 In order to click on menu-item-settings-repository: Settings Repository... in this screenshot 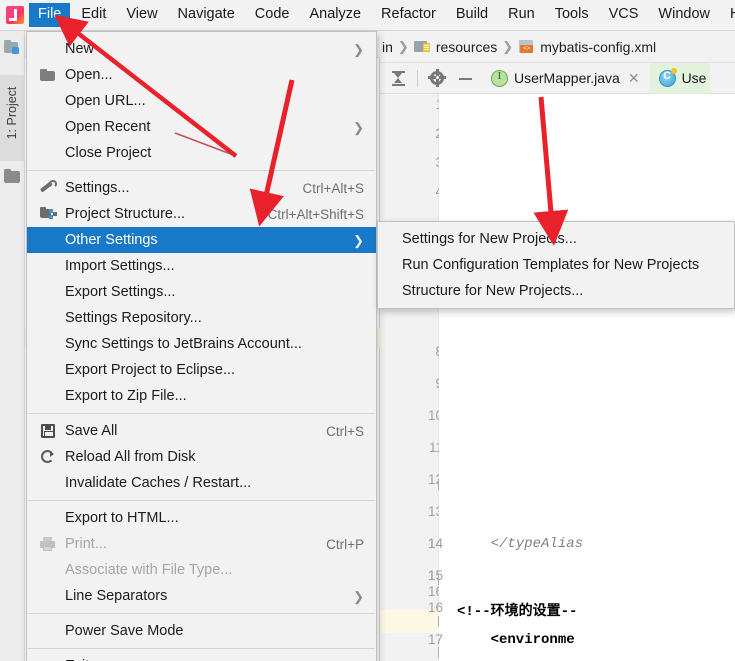, I will do `click(201, 318)`.